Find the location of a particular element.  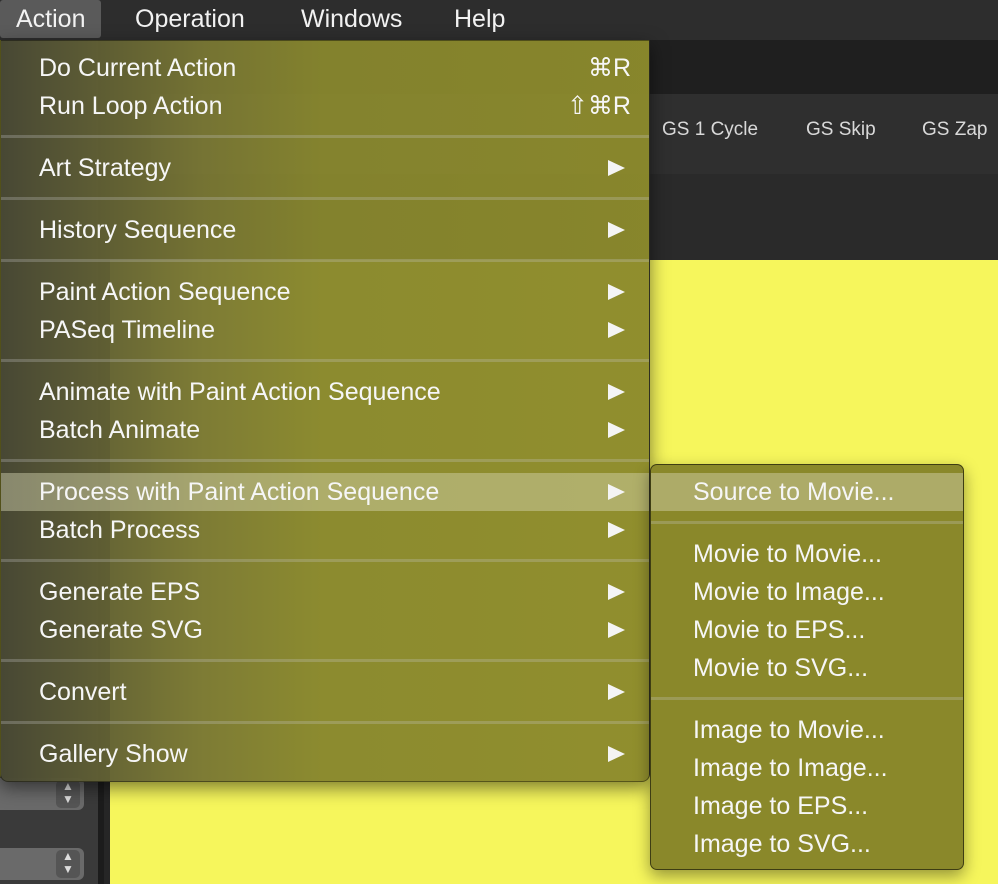

menu-item-batch-process: Batch Process is located at coordinates (325, 530).